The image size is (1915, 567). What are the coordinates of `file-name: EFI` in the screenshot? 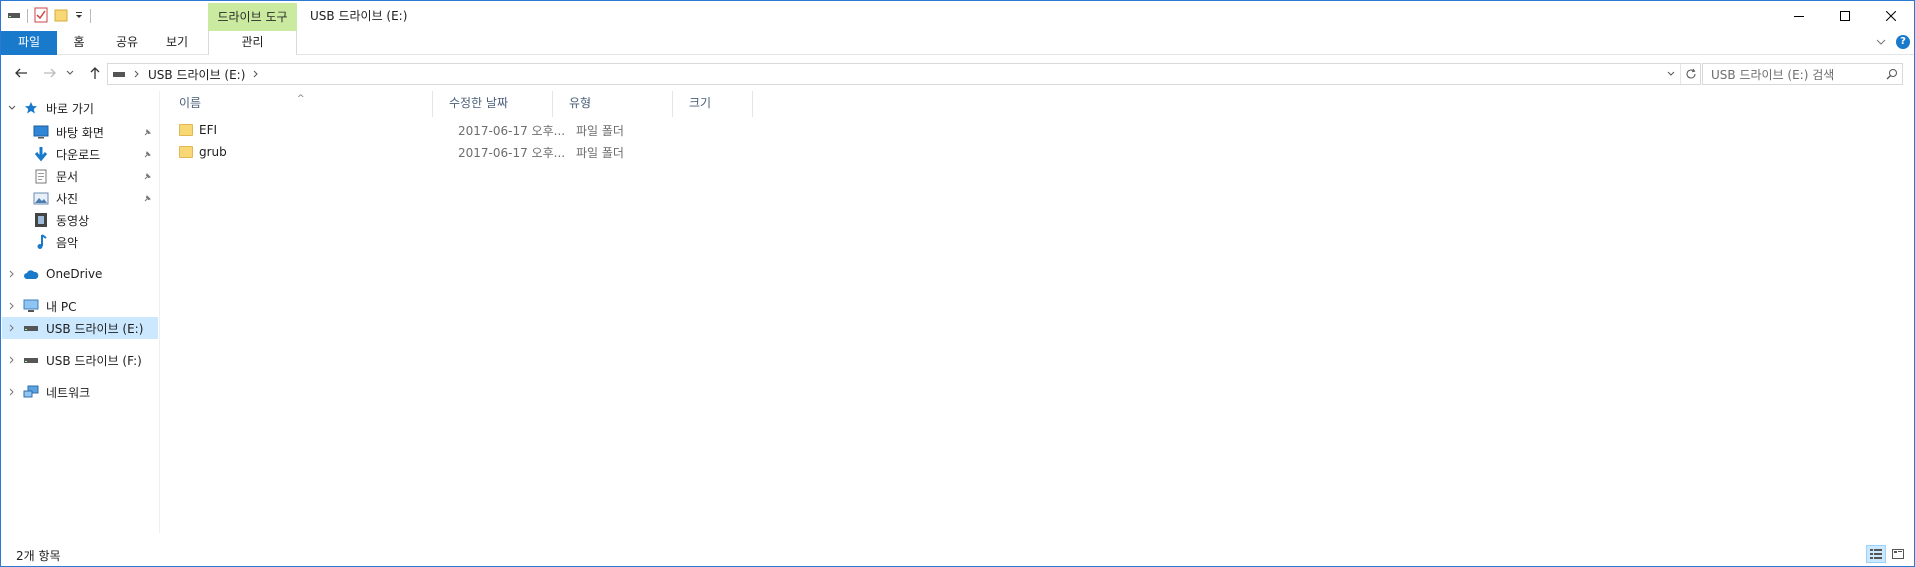 It's located at (208, 130).